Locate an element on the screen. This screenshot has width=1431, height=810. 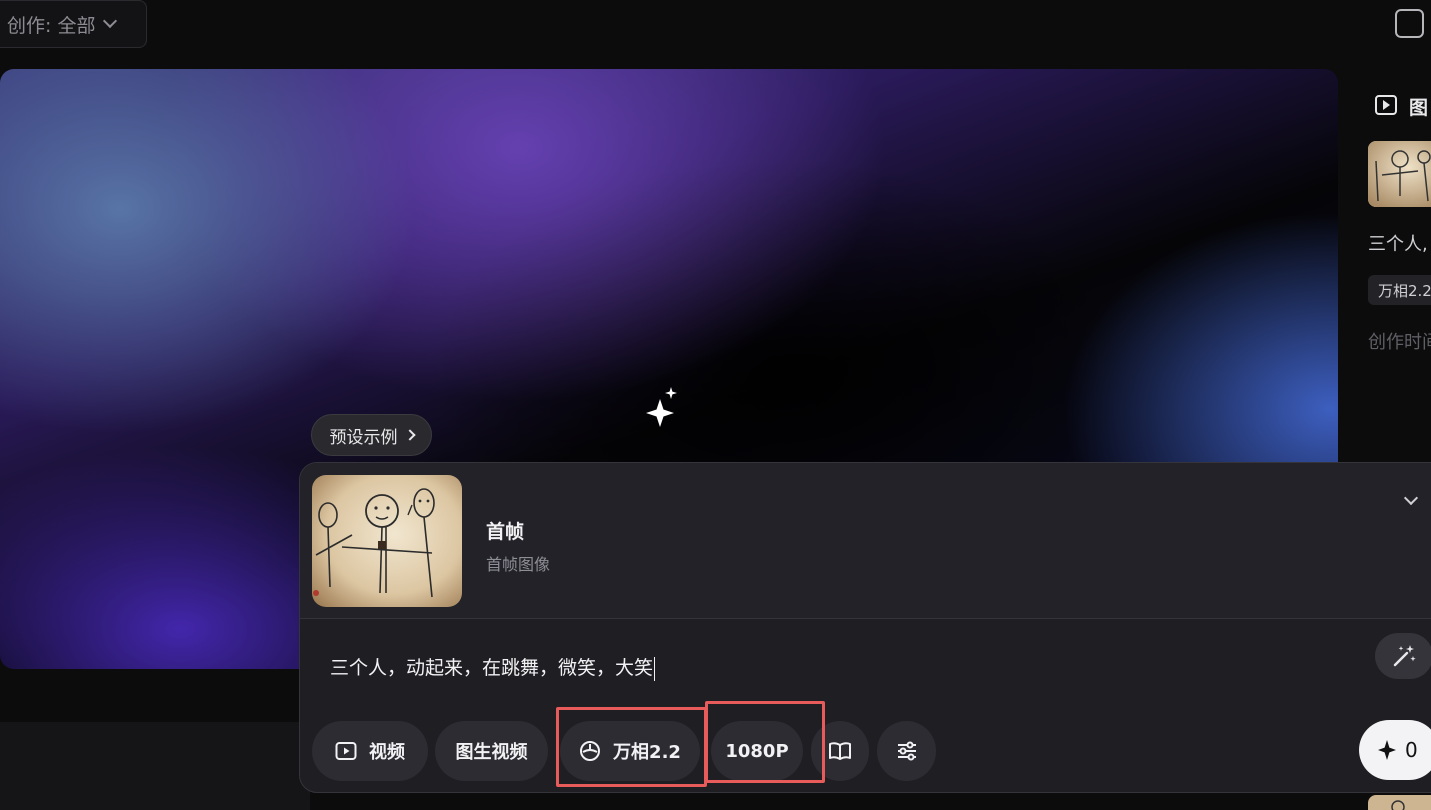
collapse-chevron-icon is located at coordinates (1411, 498).